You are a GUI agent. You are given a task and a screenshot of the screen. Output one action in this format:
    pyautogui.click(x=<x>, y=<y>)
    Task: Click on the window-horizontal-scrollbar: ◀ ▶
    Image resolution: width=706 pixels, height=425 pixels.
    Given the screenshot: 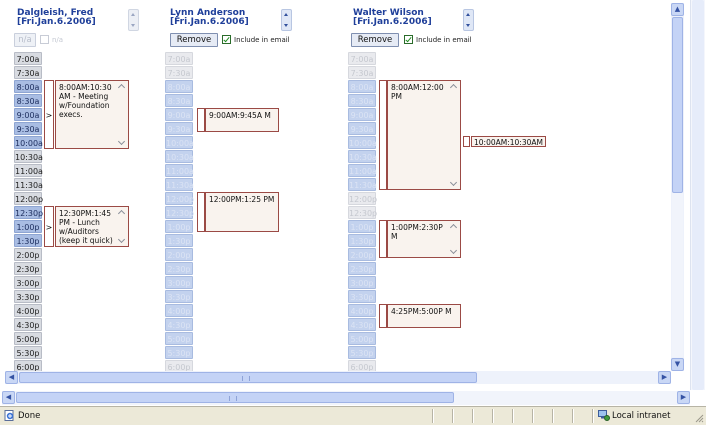 What is the action you would take?
    pyautogui.click(x=346, y=398)
    